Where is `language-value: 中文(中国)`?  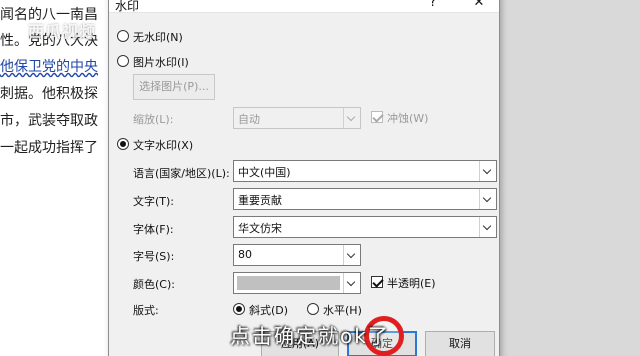
language-value: 中文(中国) is located at coordinates (264, 172).